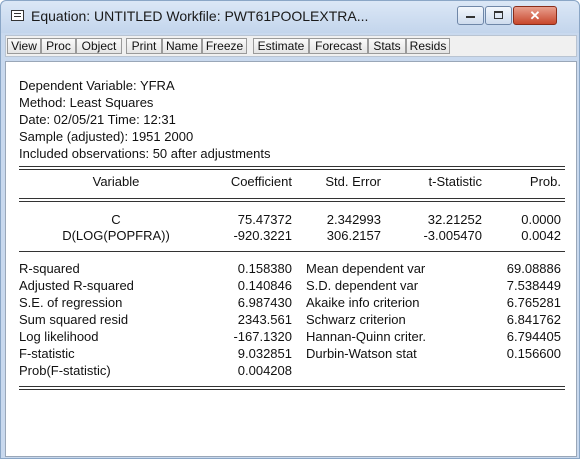  Describe the element at coordinates (116, 235) in the screenshot. I see `variable-name: D(LOG(POPFRA))` at that location.